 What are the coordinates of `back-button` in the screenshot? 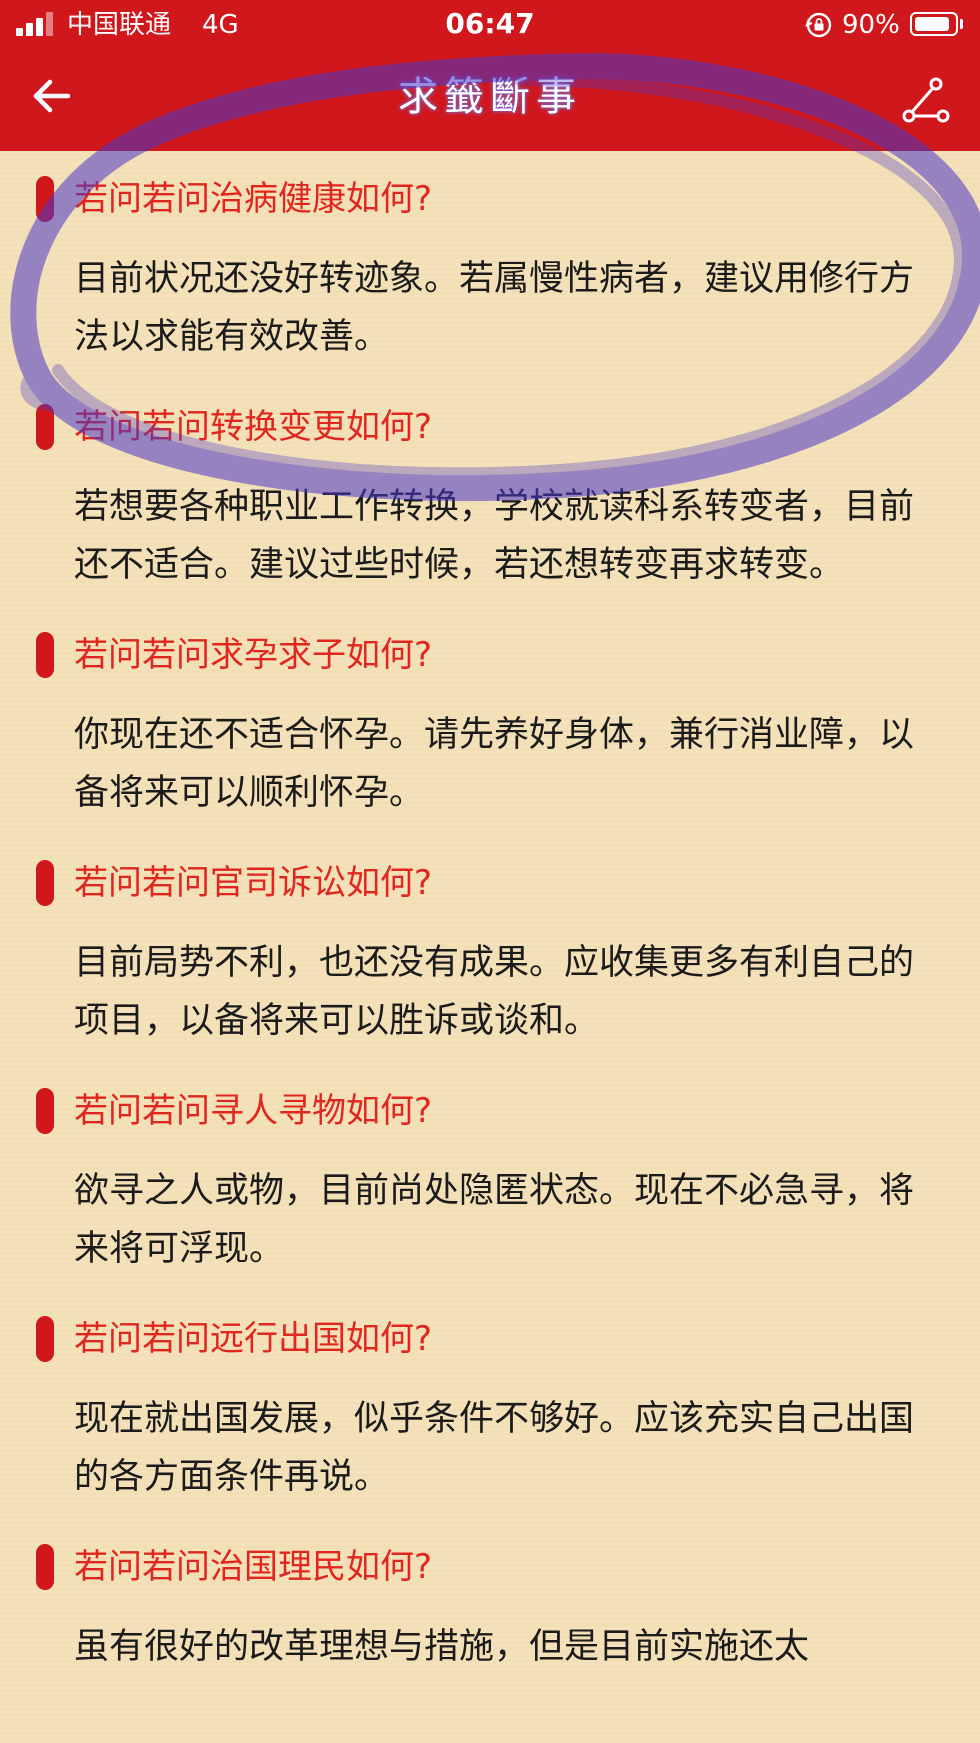 It's located at (52, 96).